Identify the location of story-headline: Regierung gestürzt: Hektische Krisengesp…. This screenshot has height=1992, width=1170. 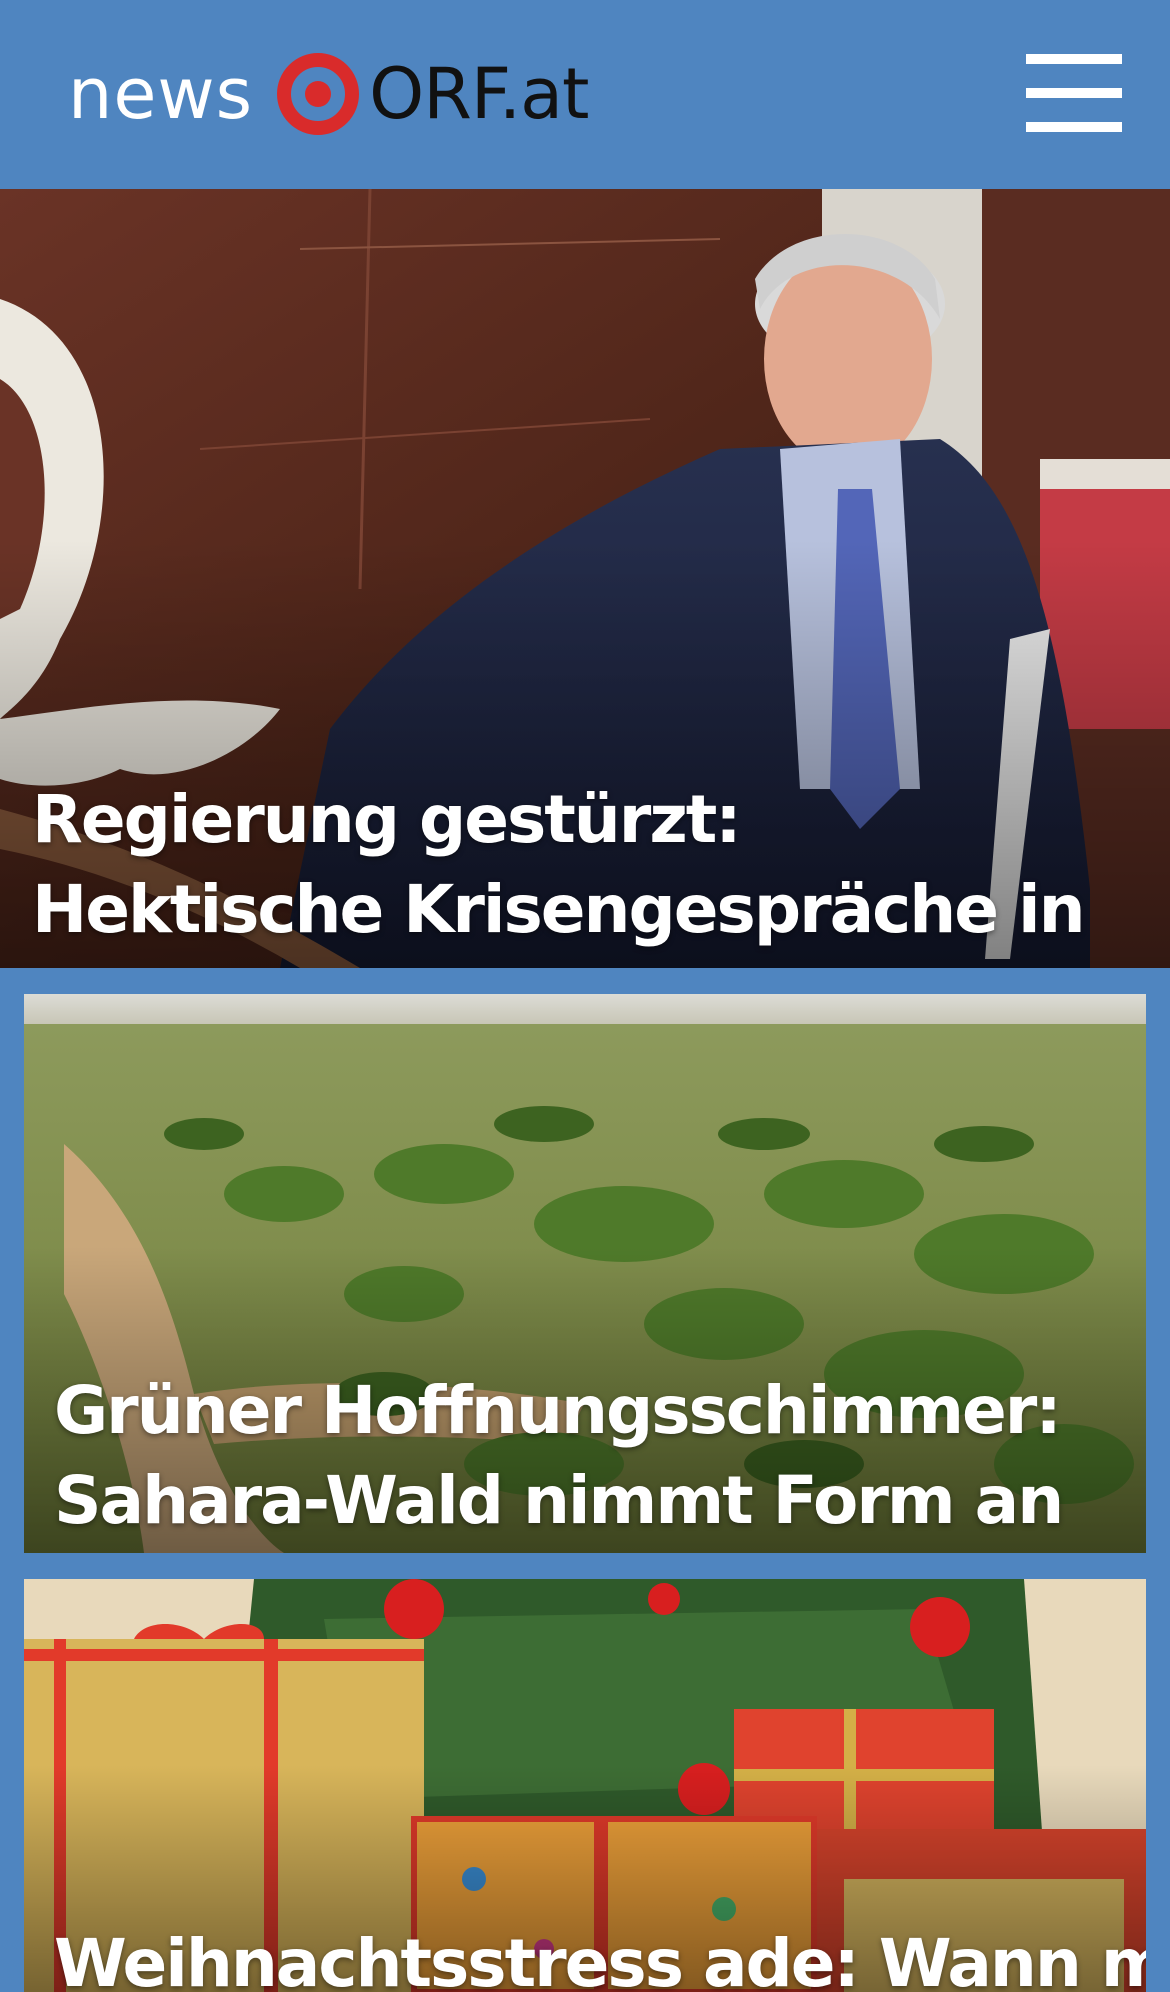
(562, 871).